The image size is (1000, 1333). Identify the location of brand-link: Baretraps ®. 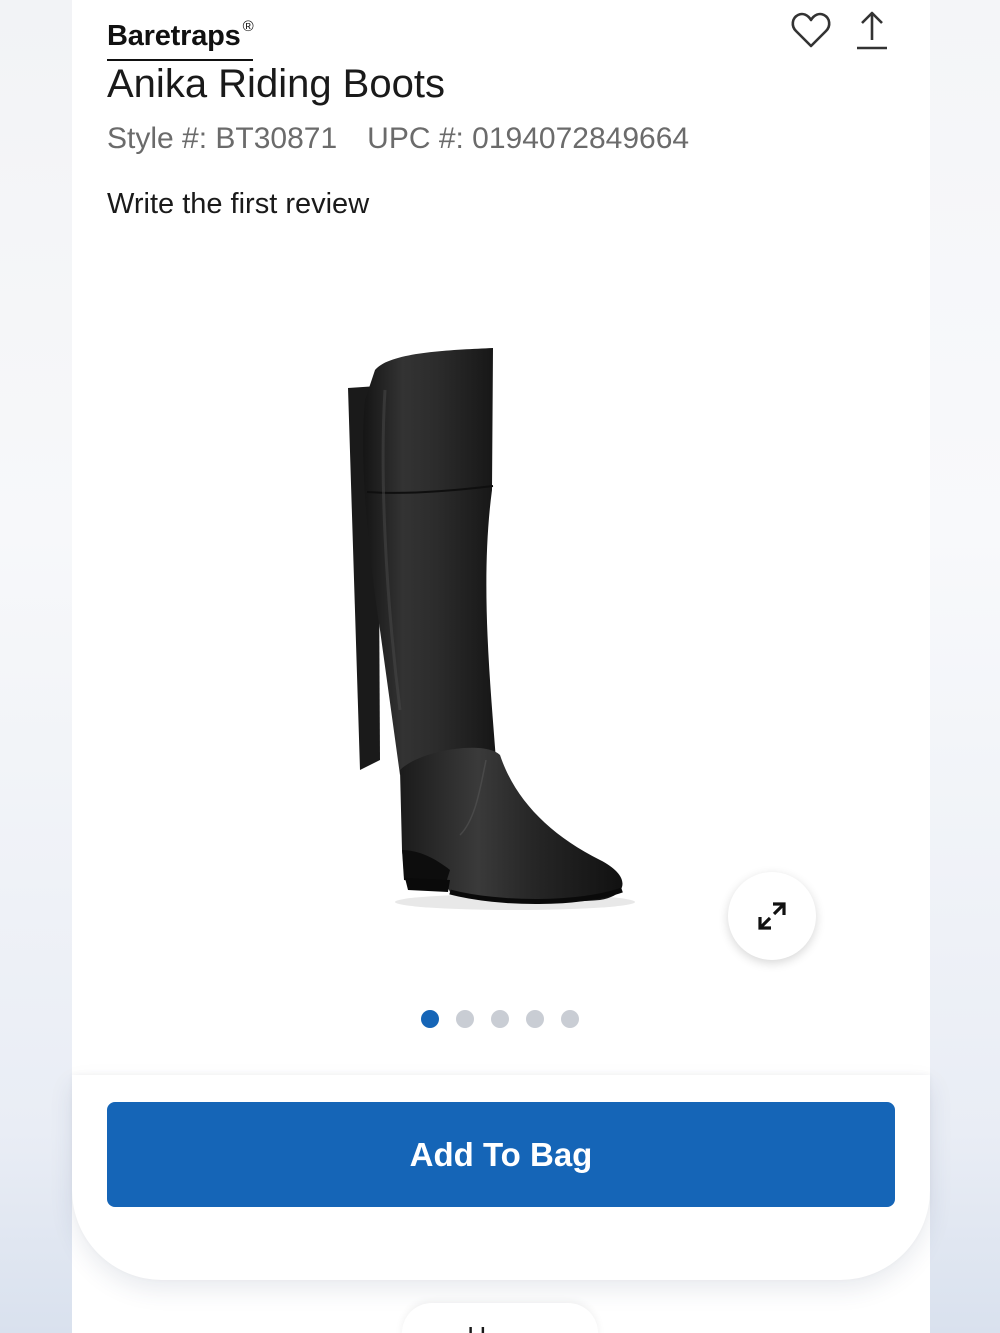
(180, 39).